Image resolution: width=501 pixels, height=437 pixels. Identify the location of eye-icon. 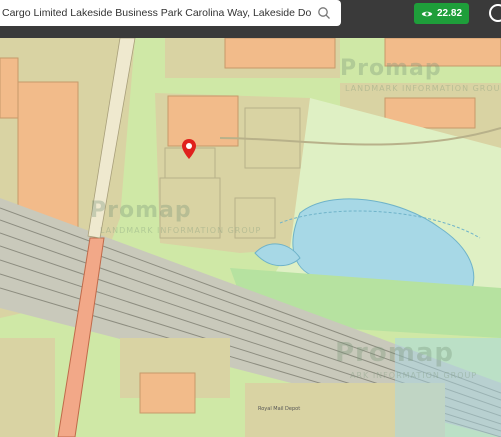
(427, 13).